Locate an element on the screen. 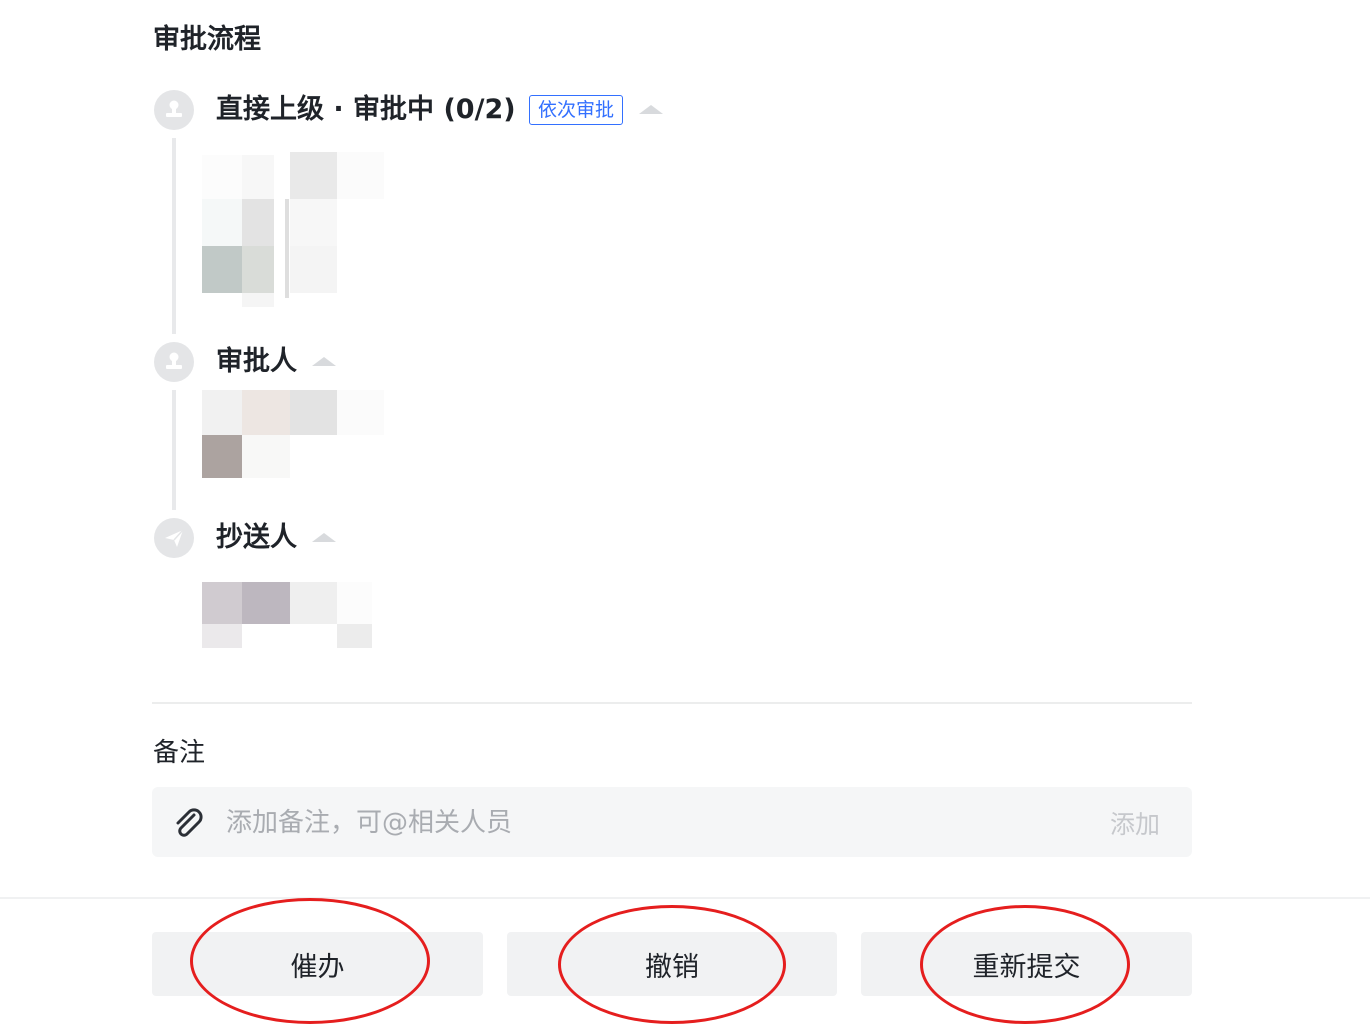  notes-title: 备注 is located at coordinates (179, 753).